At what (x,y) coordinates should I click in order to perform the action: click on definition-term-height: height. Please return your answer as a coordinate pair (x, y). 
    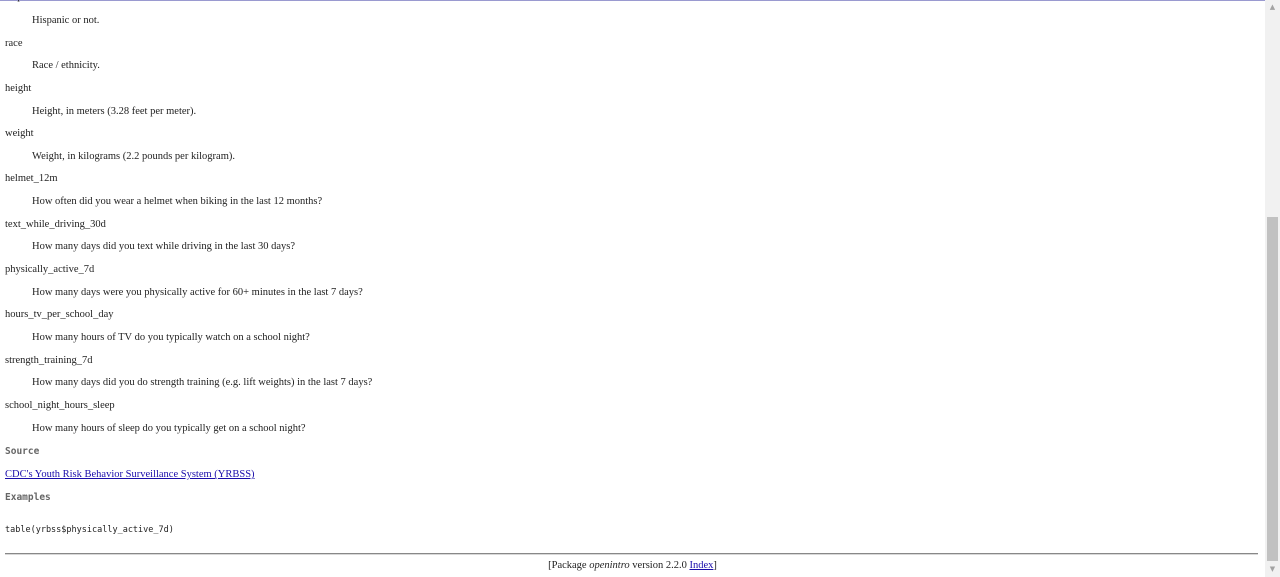
    Looking at the image, I should click on (18, 88).